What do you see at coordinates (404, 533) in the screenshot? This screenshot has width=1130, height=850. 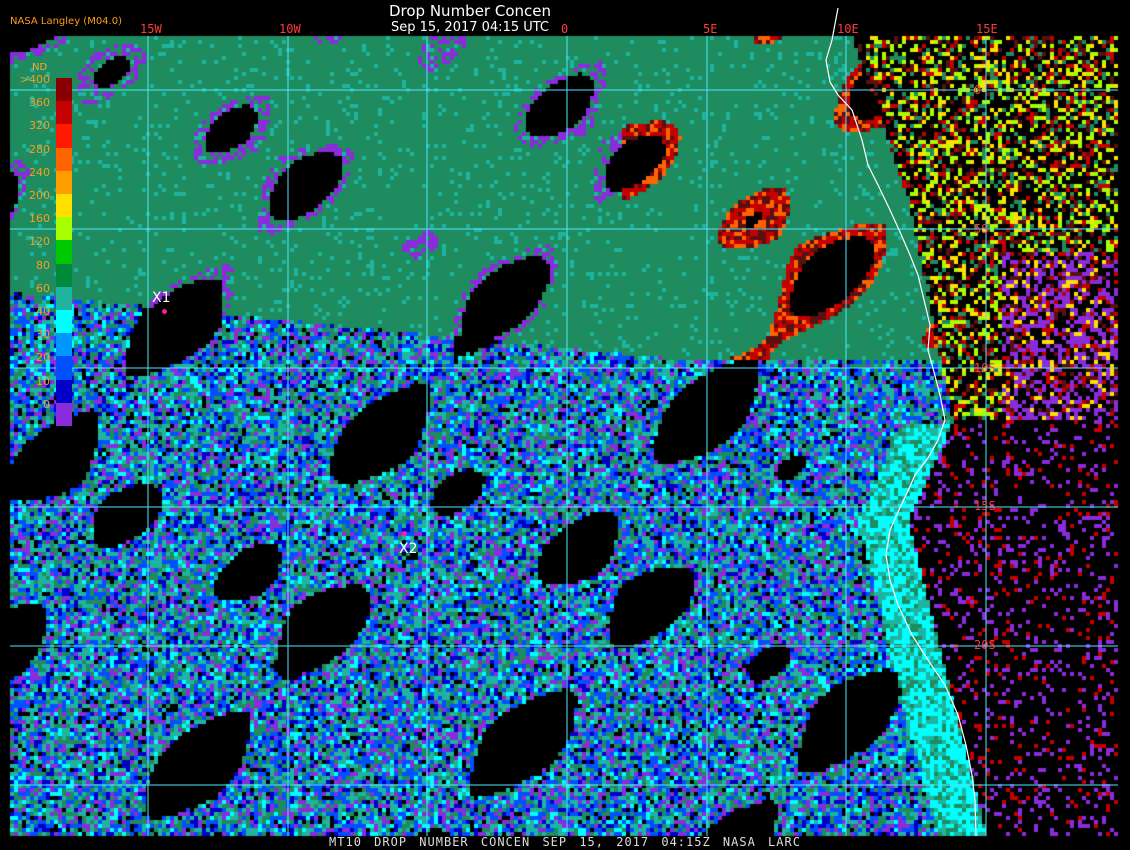 I see `marker-x2-dot` at bounding box center [404, 533].